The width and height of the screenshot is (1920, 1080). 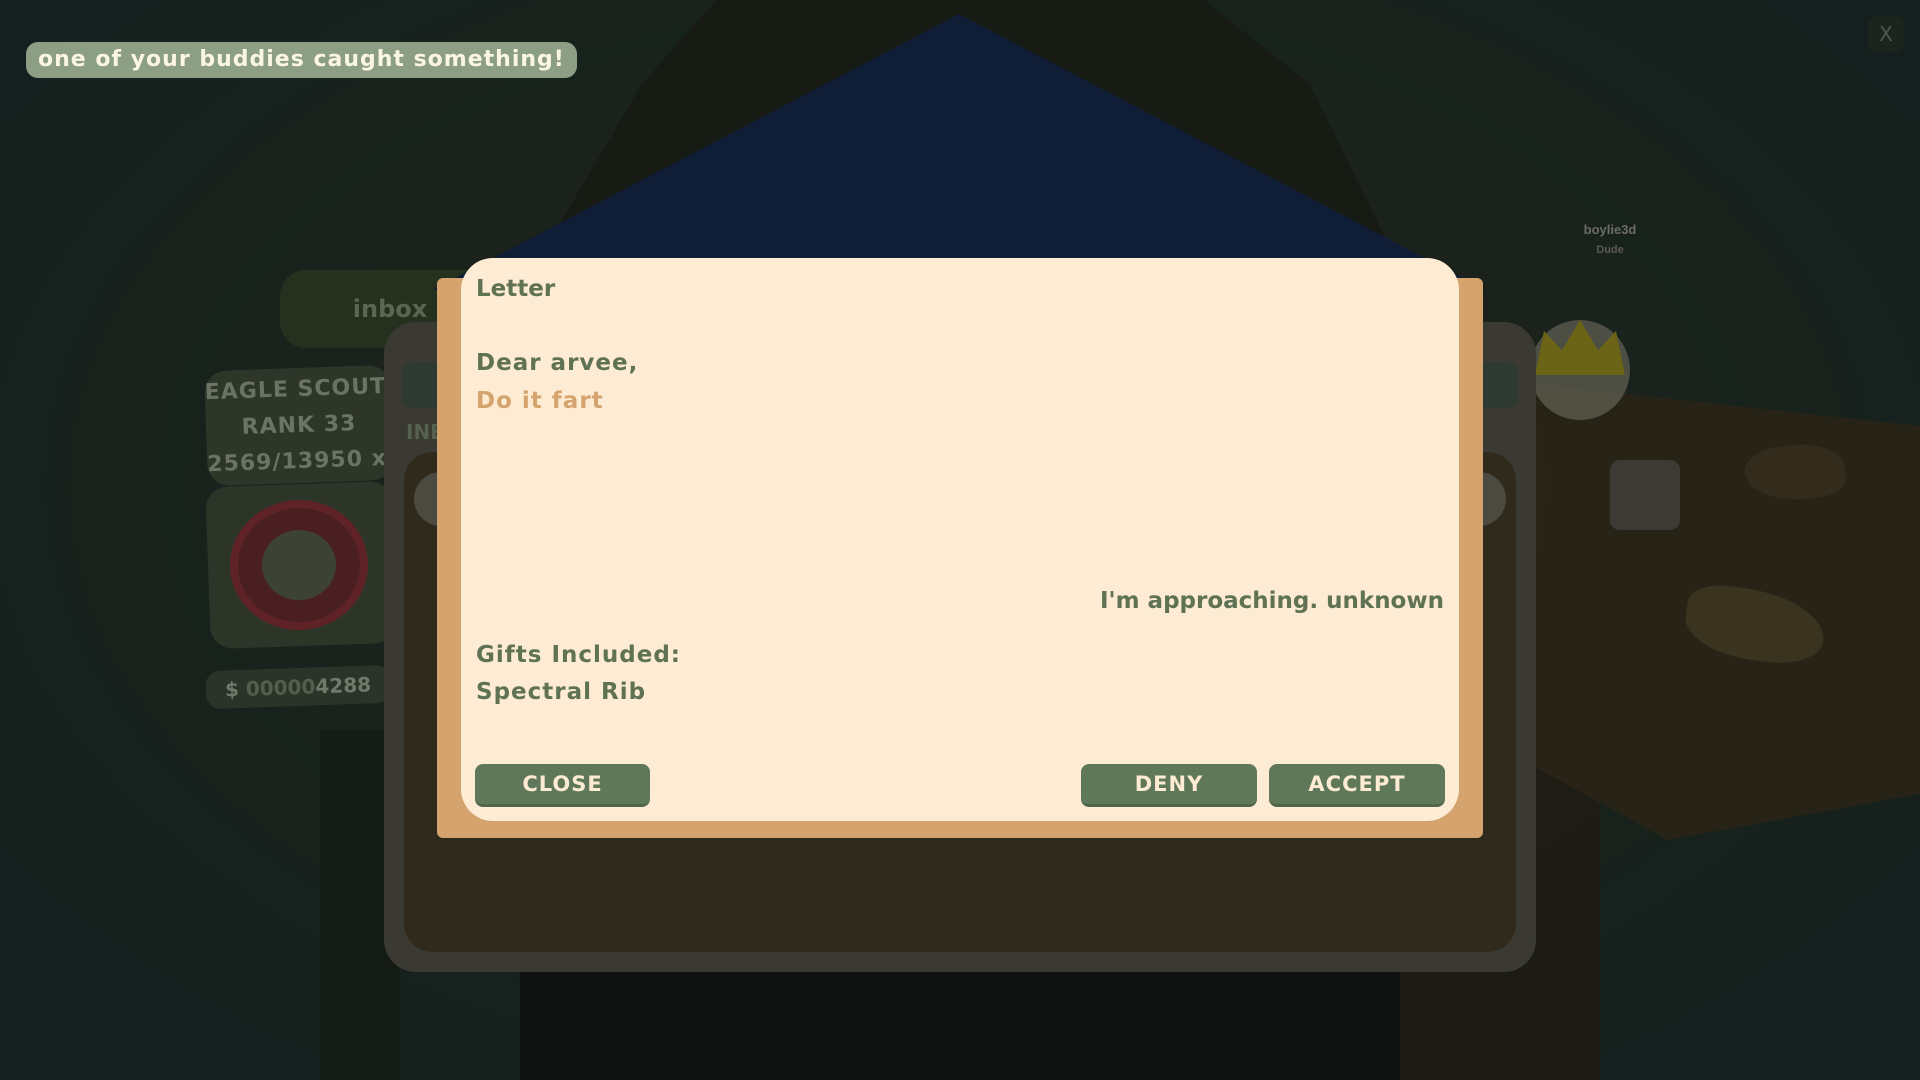 I want to click on money-display: $ 000004288, so click(x=298, y=687).